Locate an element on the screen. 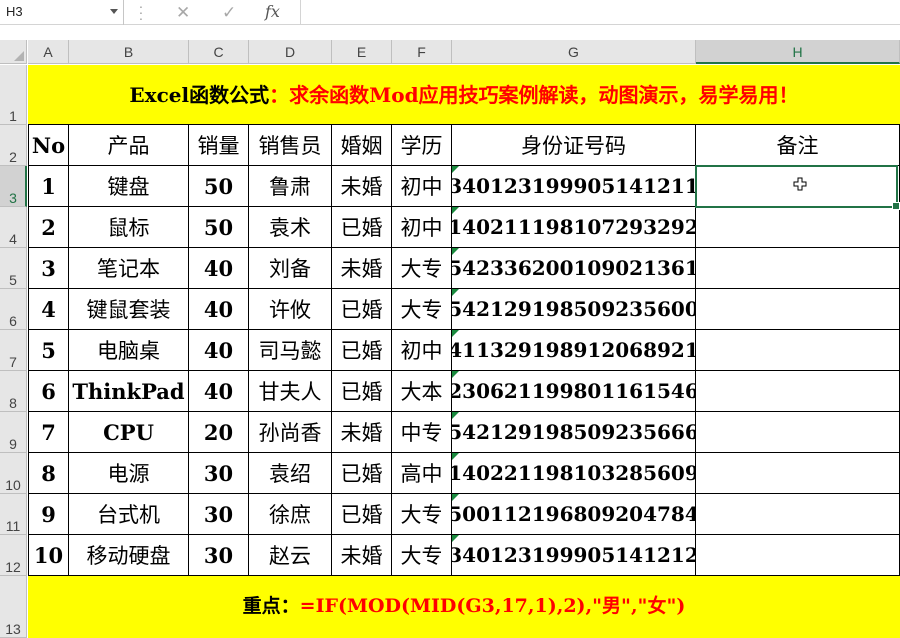 This screenshot has width=900, height=638. table-cell: 徐庶 is located at coordinates (290, 514).